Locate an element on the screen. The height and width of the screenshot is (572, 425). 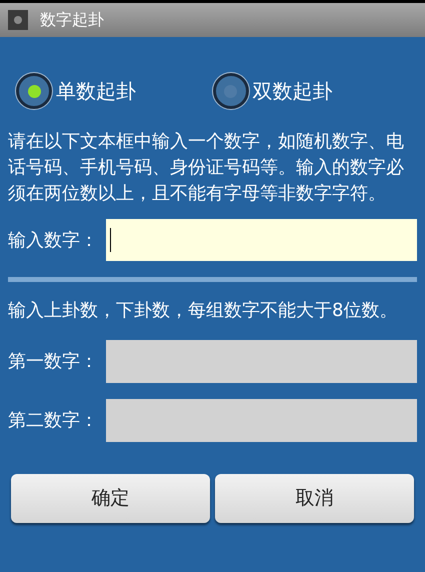
radio-option: 双数起卦 is located at coordinates (310, 91).